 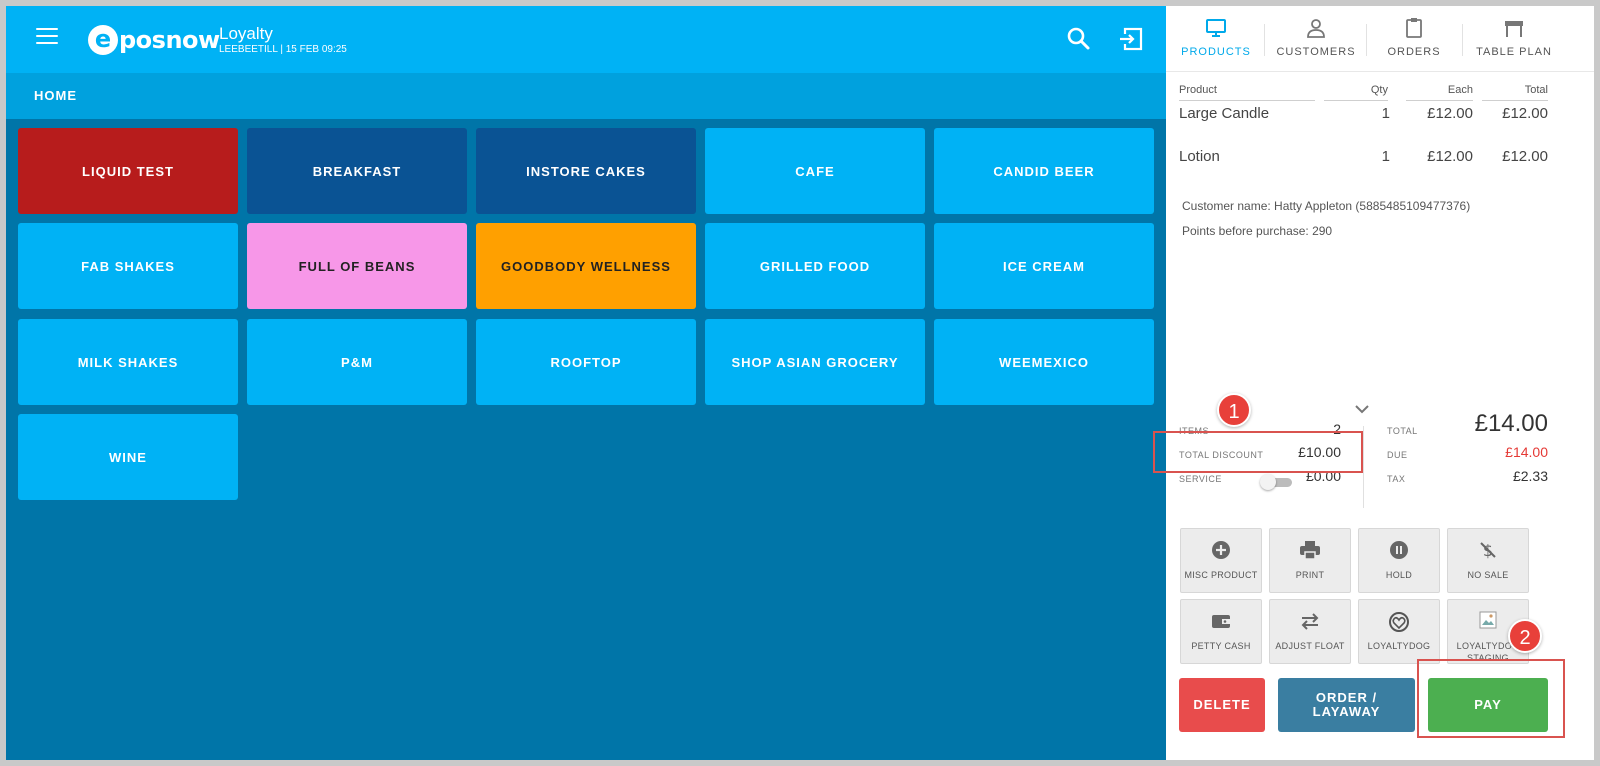 I want to click on tax-value: £2.33, so click(x=1530, y=476).